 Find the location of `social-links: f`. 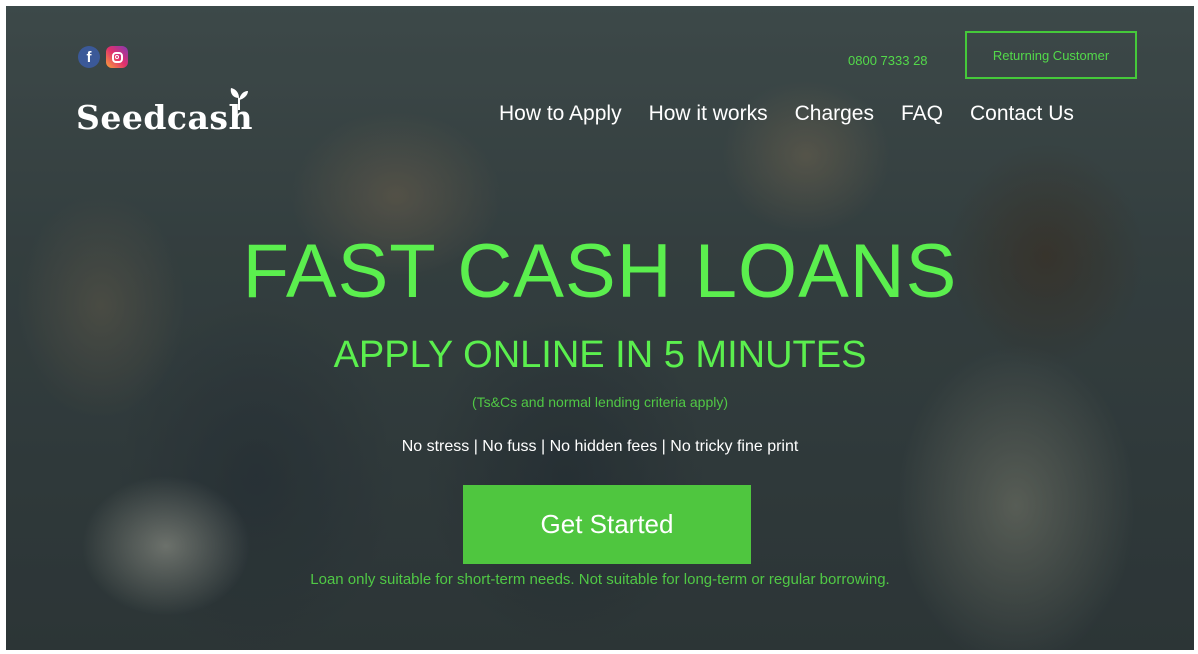

social-links: f is located at coordinates (103, 57).